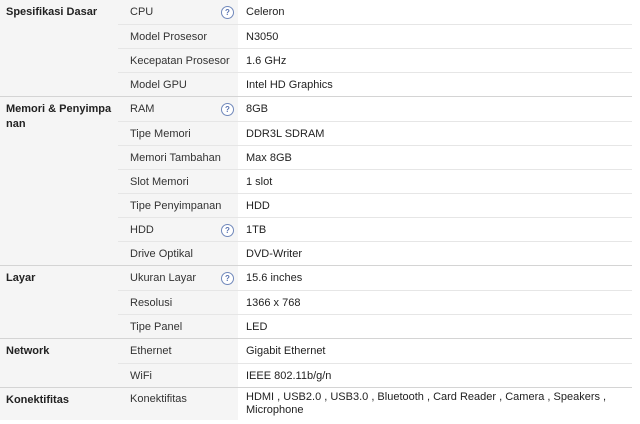 The height and width of the screenshot is (424, 640). I want to click on spec-label: Ukuran Layar?, so click(178, 278).